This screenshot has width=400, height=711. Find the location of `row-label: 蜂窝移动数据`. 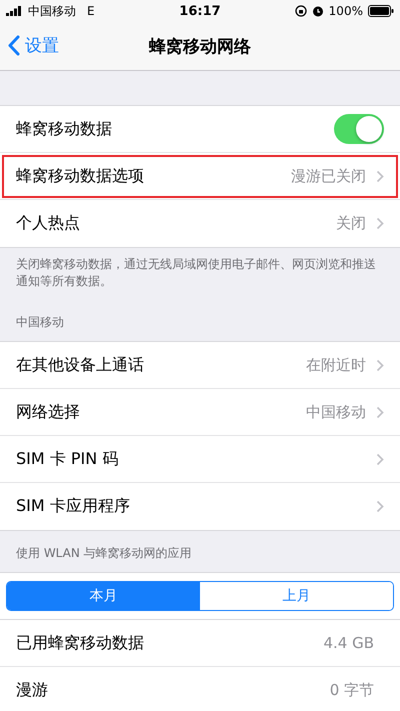

row-label: 蜂窝移动数据 is located at coordinates (64, 129).